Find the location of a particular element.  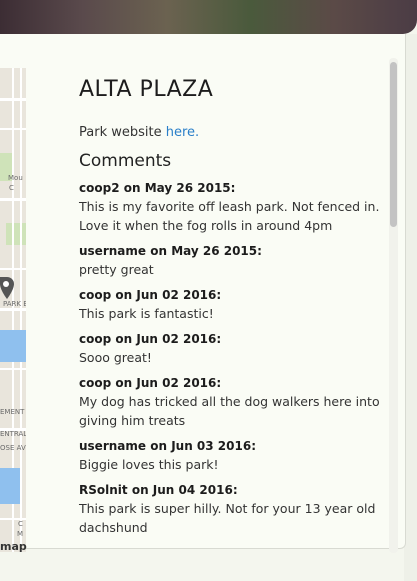

comments-heading: Comments is located at coordinates (125, 161).